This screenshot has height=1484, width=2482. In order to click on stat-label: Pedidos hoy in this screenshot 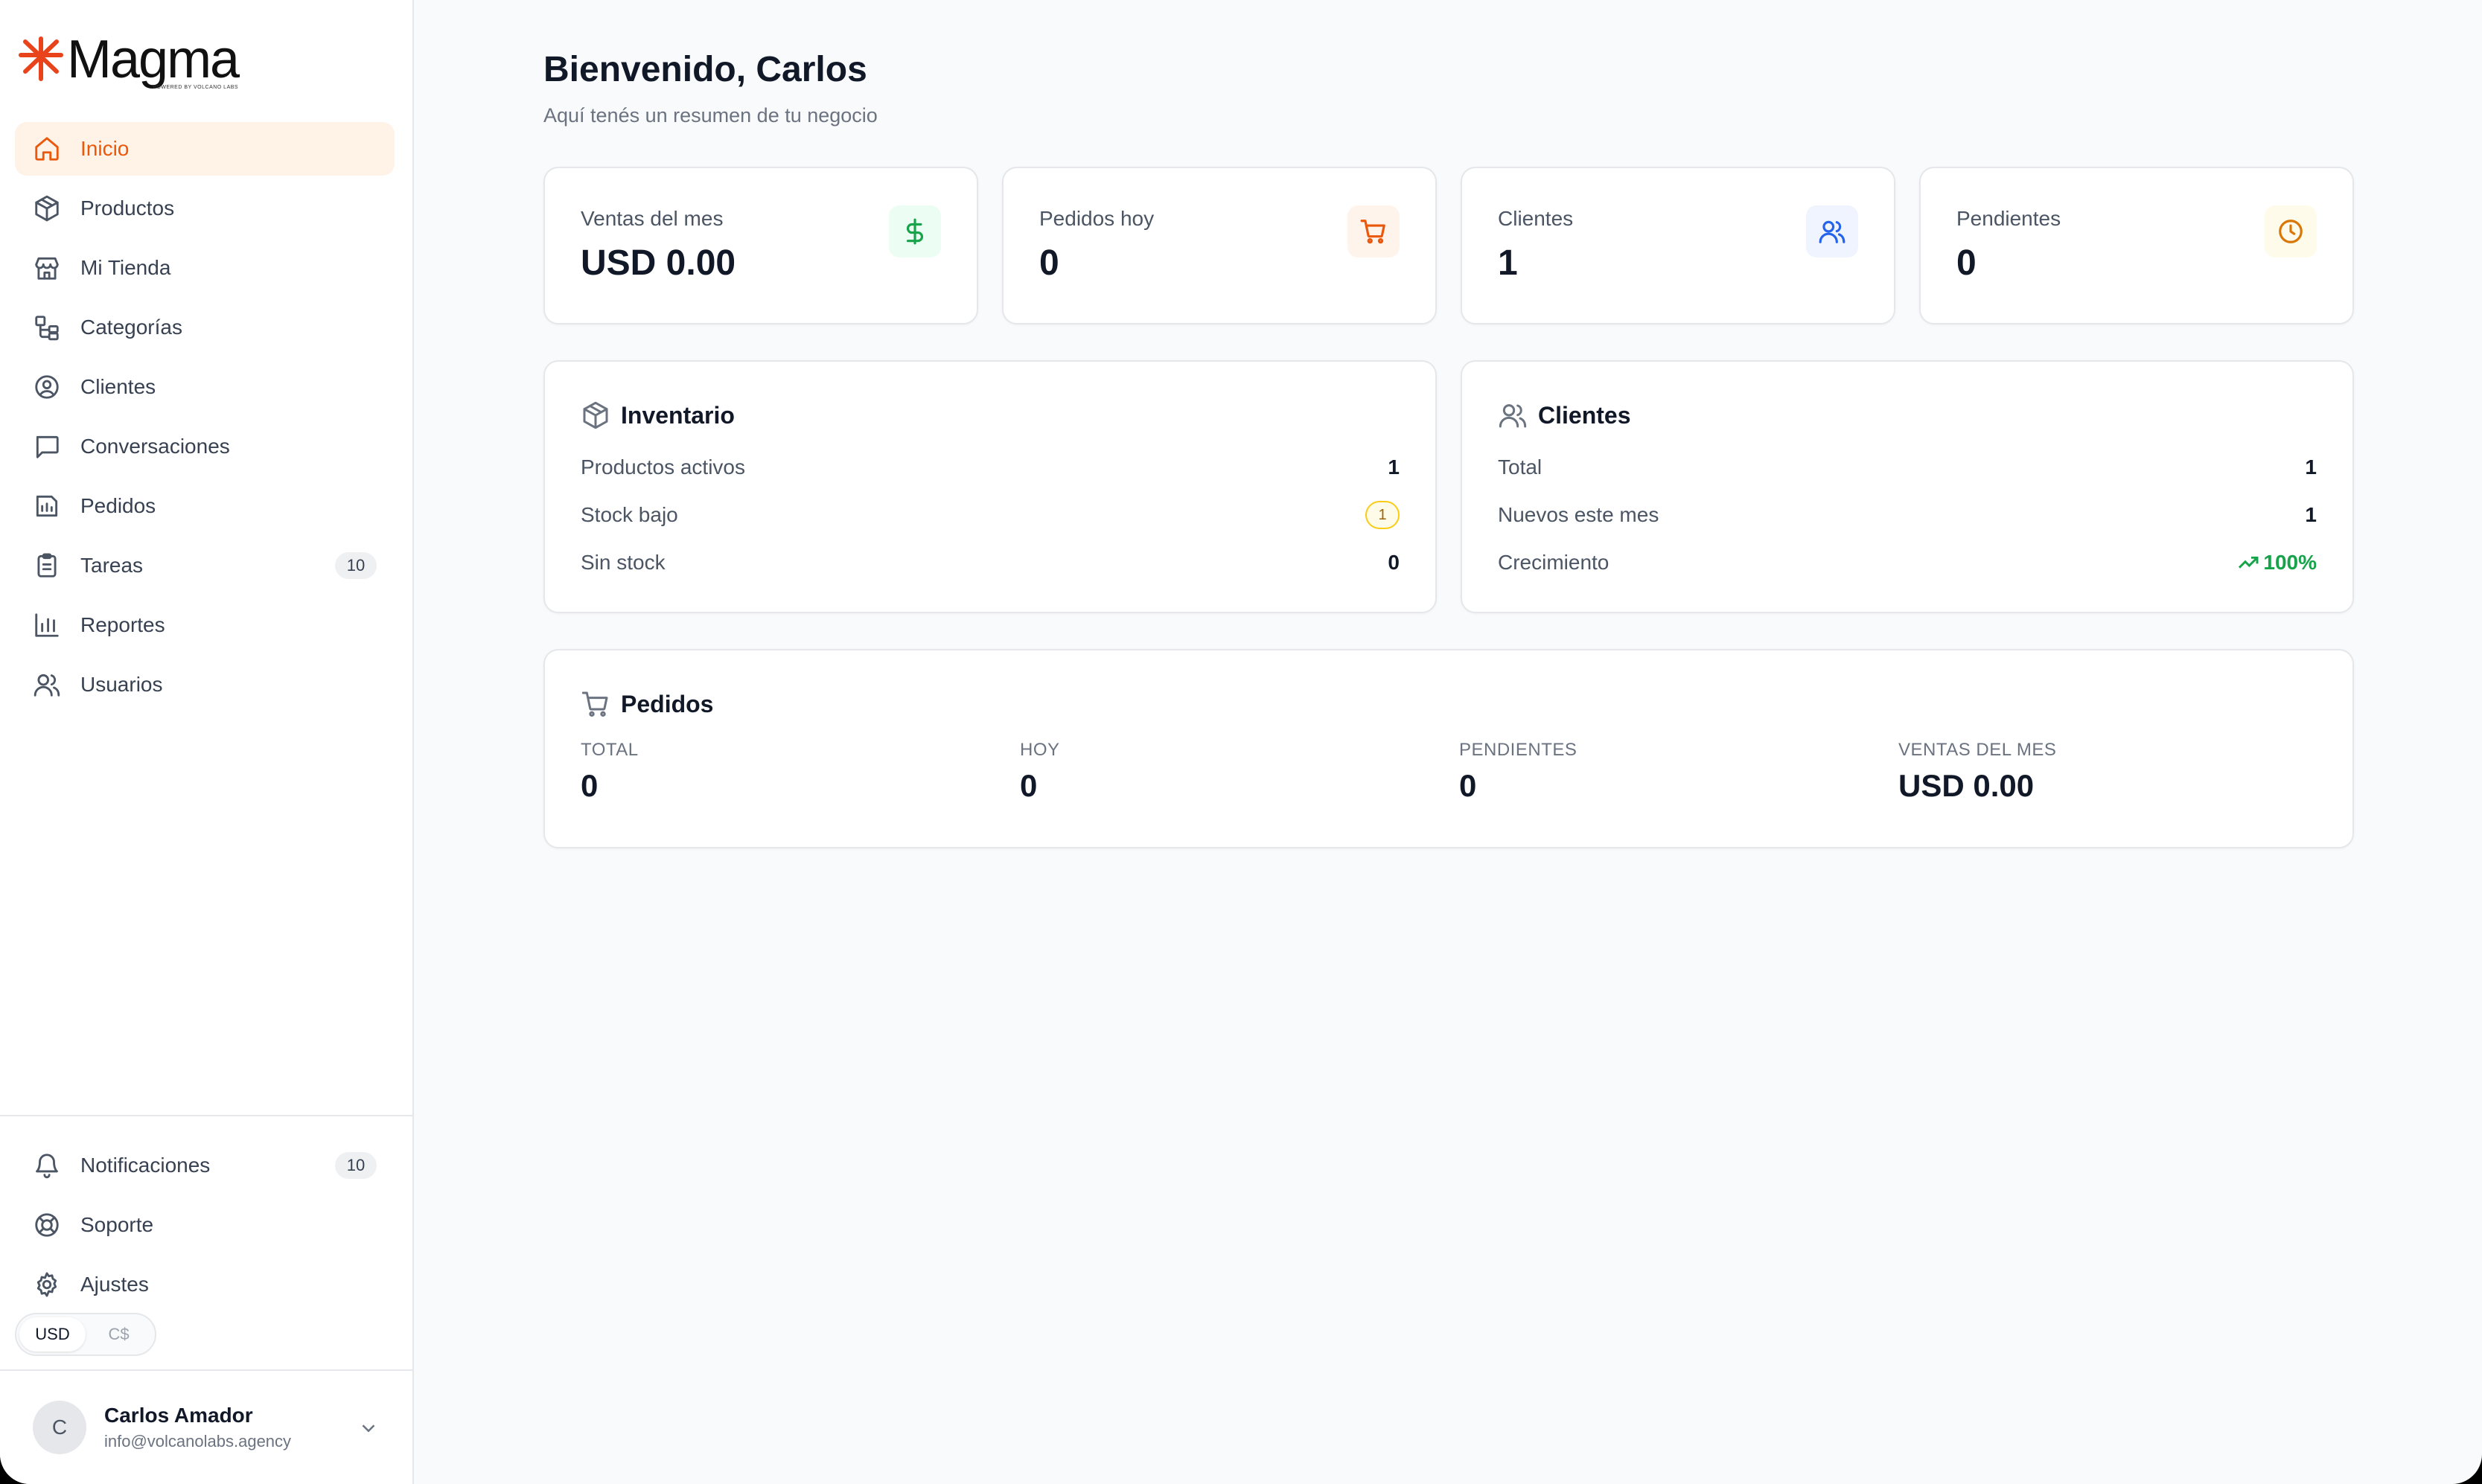, I will do `click(1097, 218)`.